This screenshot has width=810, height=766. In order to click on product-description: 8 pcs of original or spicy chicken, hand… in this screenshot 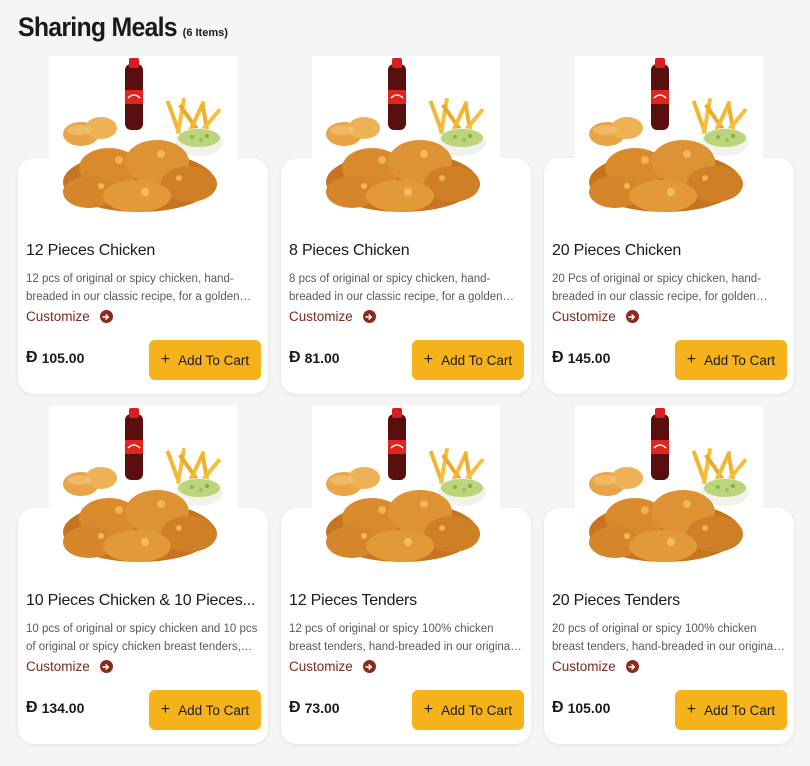, I will do `click(396, 288)`.